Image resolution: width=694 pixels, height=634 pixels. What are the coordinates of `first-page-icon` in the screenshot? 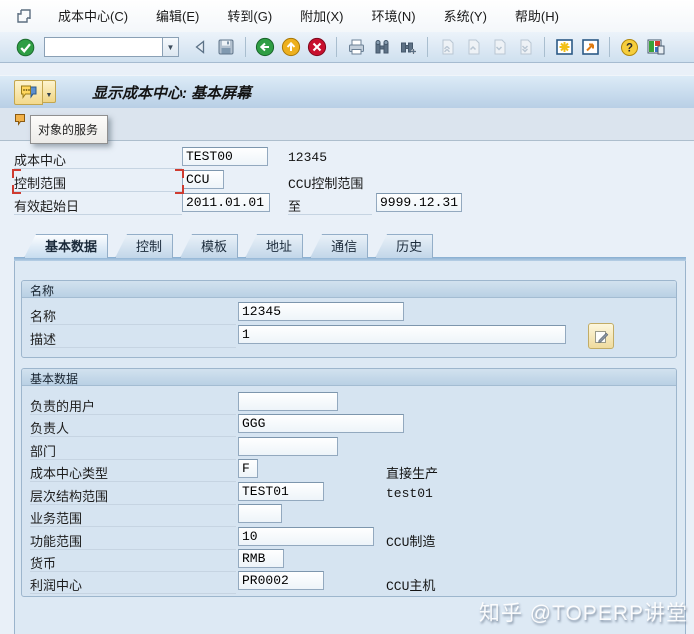 It's located at (447, 47).